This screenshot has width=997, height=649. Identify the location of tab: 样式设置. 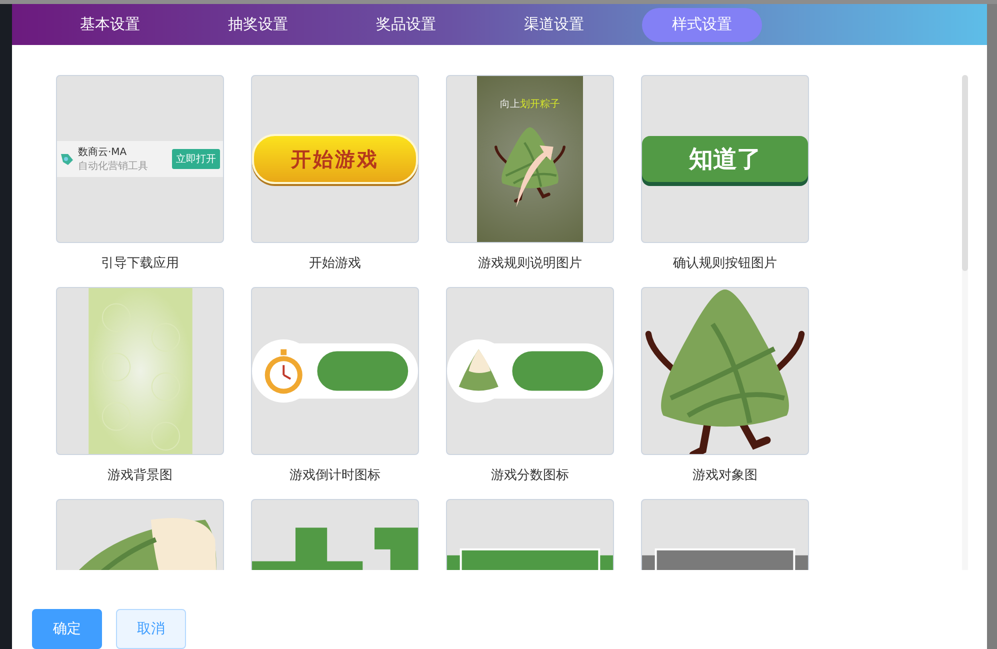
(702, 25).